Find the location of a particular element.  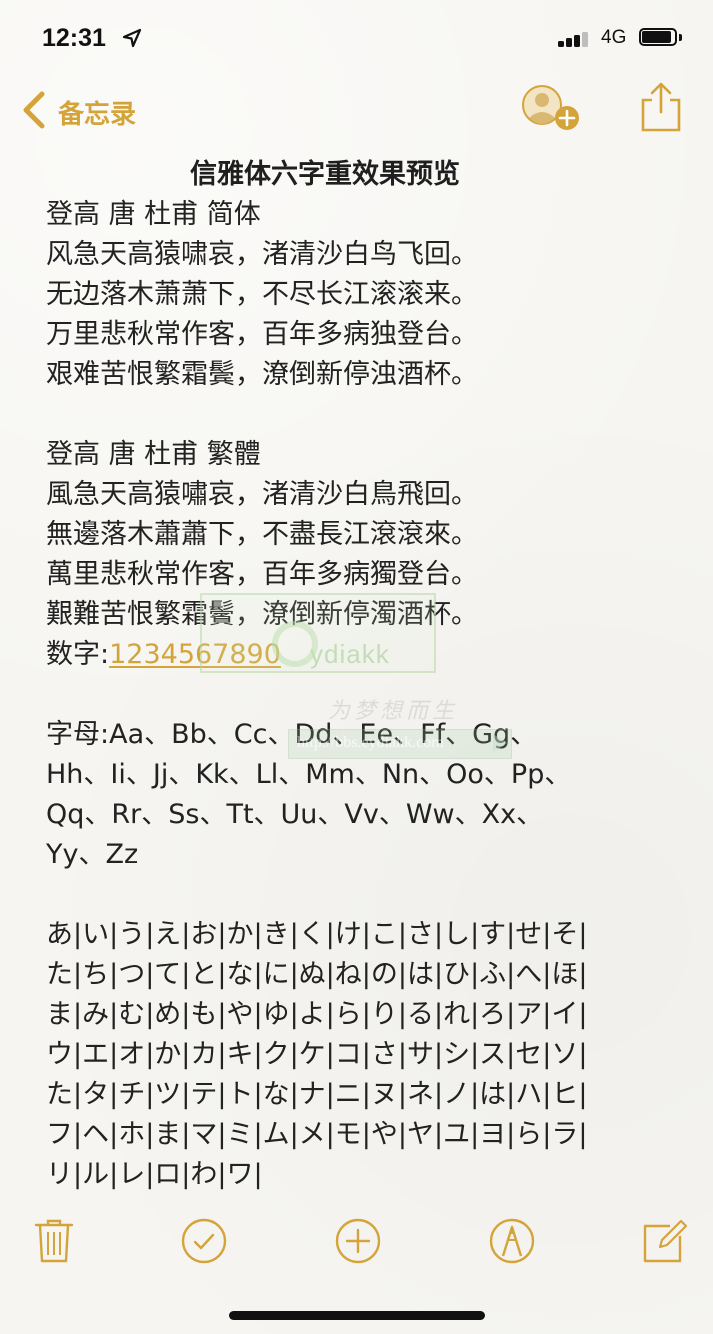

note-line: 登高 唐 杜甫 繁體 is located at coordinates (153, 454).